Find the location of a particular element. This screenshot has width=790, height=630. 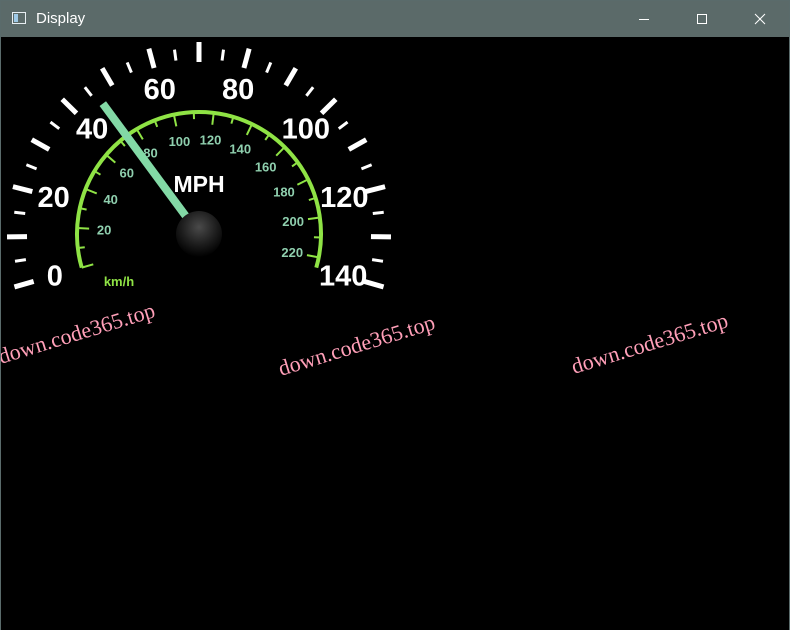

mph-tick-label: 100 is located at coordinates (306, 130).